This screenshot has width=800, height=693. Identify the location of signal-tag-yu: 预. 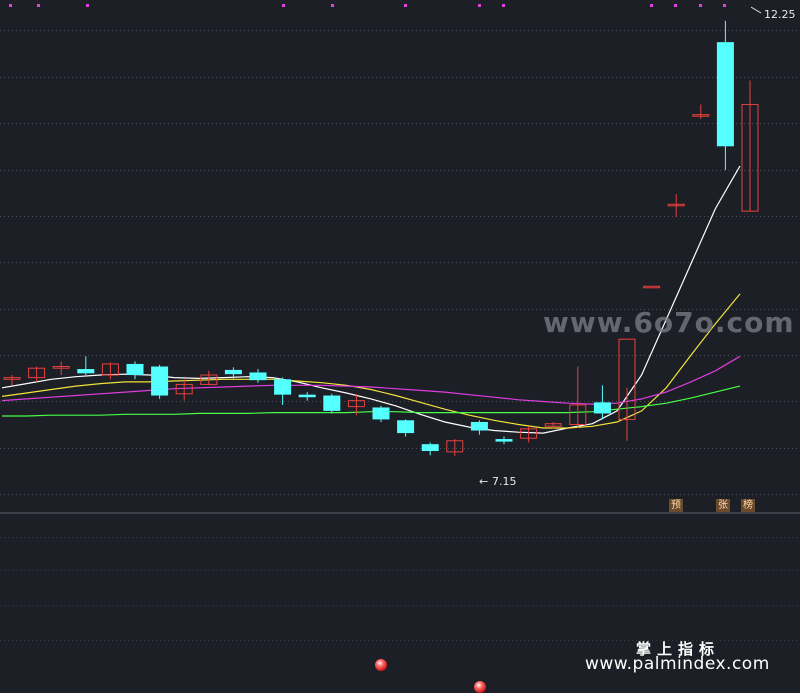
(676, 505).